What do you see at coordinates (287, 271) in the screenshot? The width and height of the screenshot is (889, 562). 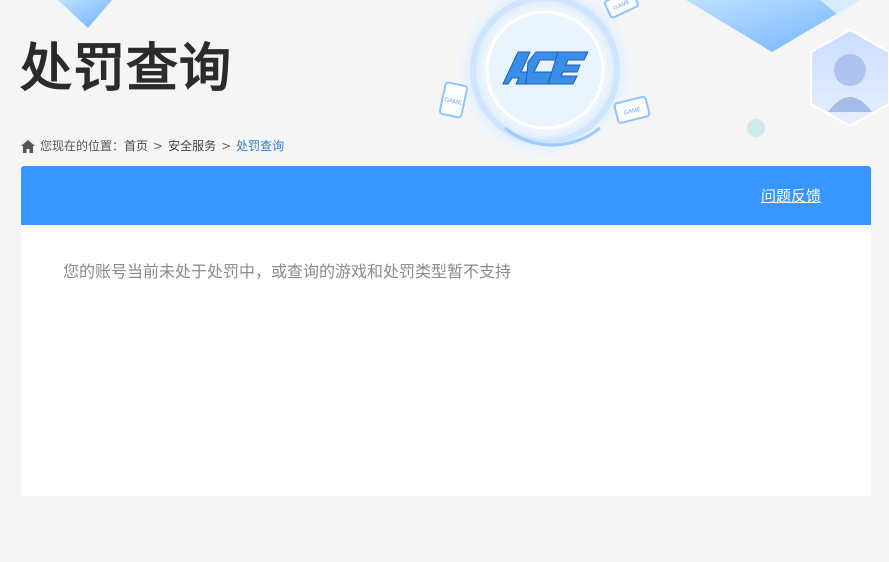 I see `status-message: 您的账号当前未处于处罚中，或查询的游戏和处罚类型暂不支持` at bounding box center [287, 271].